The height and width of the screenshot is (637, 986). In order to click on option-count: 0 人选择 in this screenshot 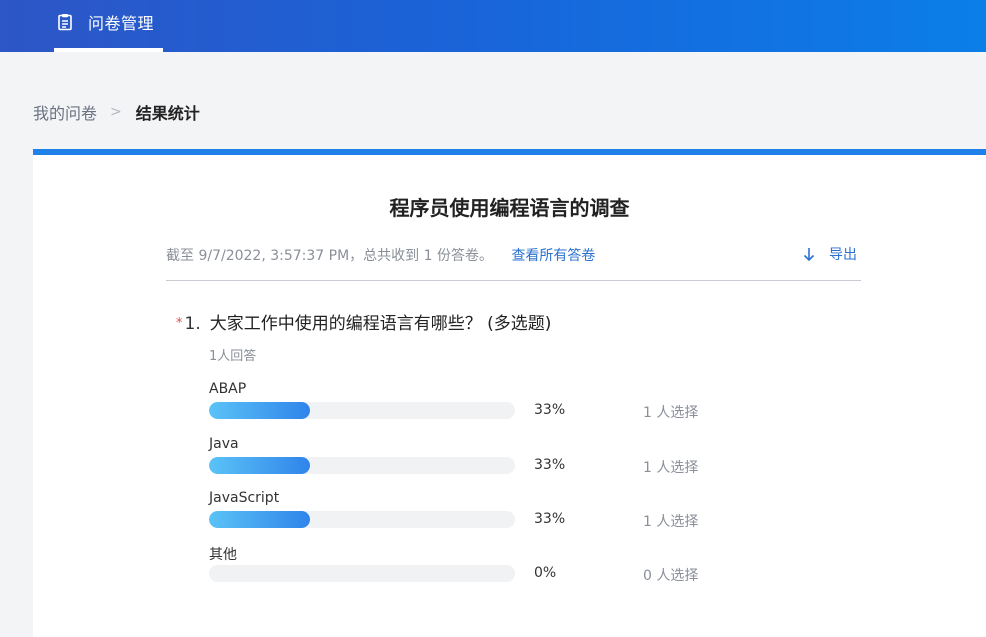, I will do `click(671, 576)`.